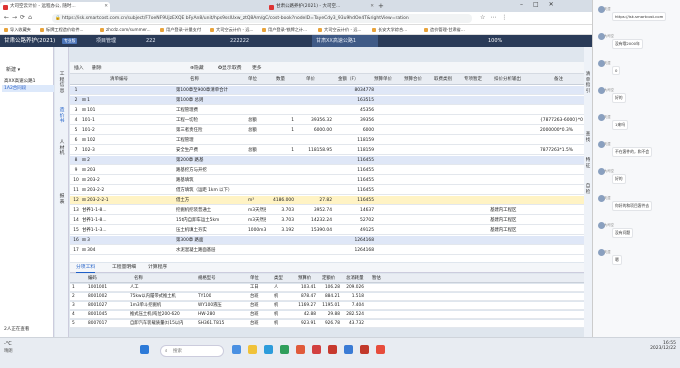  Describe the element at coordinates (330, 288) in the screenshot. I see `detail-row: 1 1001001 人工 工日 人 103.41 106.28 209.026` at that location.